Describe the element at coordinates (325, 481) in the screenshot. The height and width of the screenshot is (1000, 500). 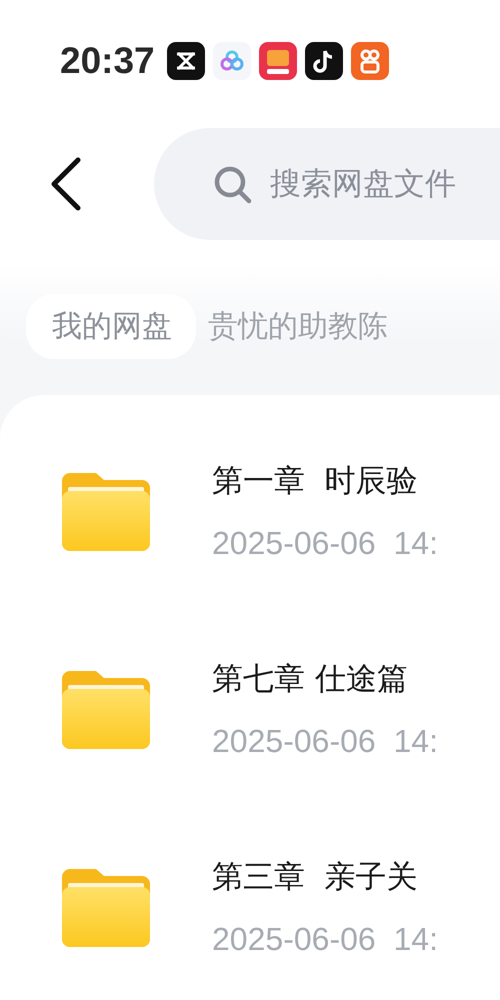
I see `folder-name: 第一章 时辰验` at that location.